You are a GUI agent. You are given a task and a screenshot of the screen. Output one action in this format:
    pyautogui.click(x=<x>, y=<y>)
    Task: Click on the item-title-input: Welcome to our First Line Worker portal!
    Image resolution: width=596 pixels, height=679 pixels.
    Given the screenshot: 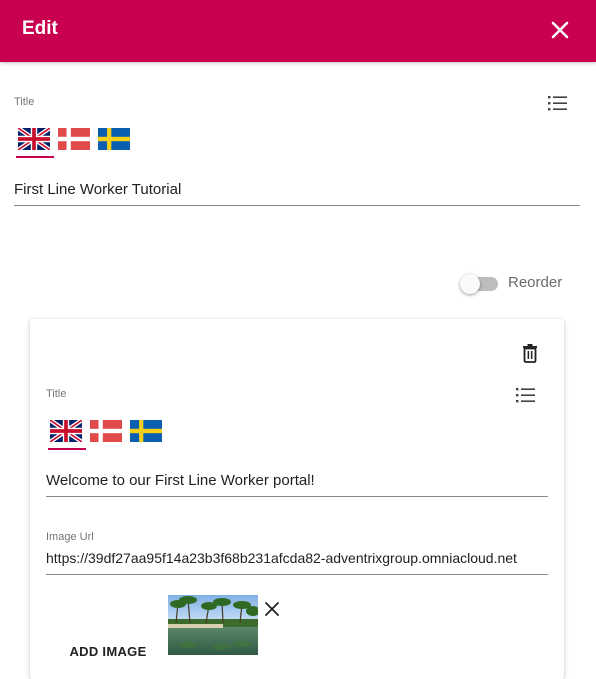 What is the action you would take?
    pyautogui.click(x=297, y=481)
    